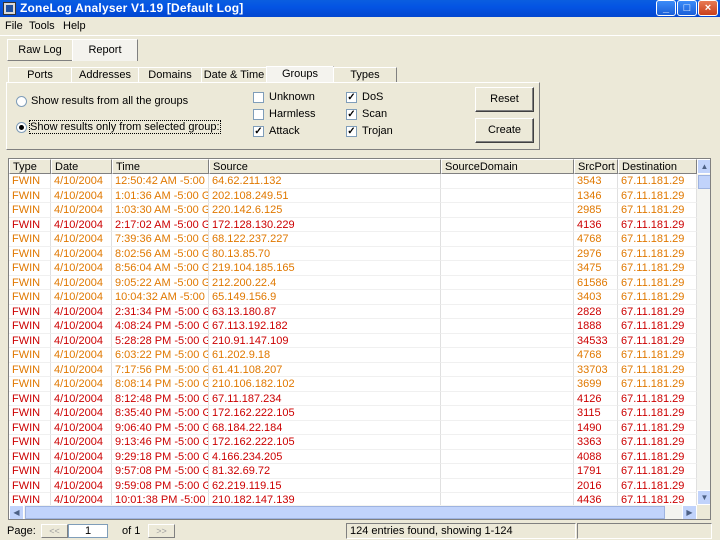 This screenshot has width=720, height=540. I want to click on cell-time: 9:05:22 AM -5:00 GM, so click(160, 282).